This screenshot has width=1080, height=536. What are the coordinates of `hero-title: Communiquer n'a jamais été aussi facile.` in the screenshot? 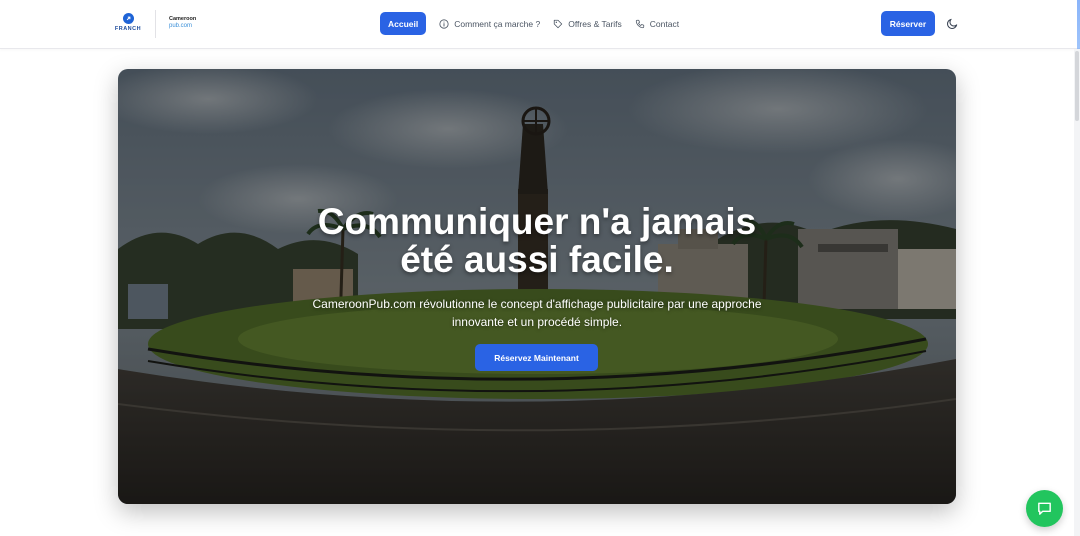 It's located at (537, 241).